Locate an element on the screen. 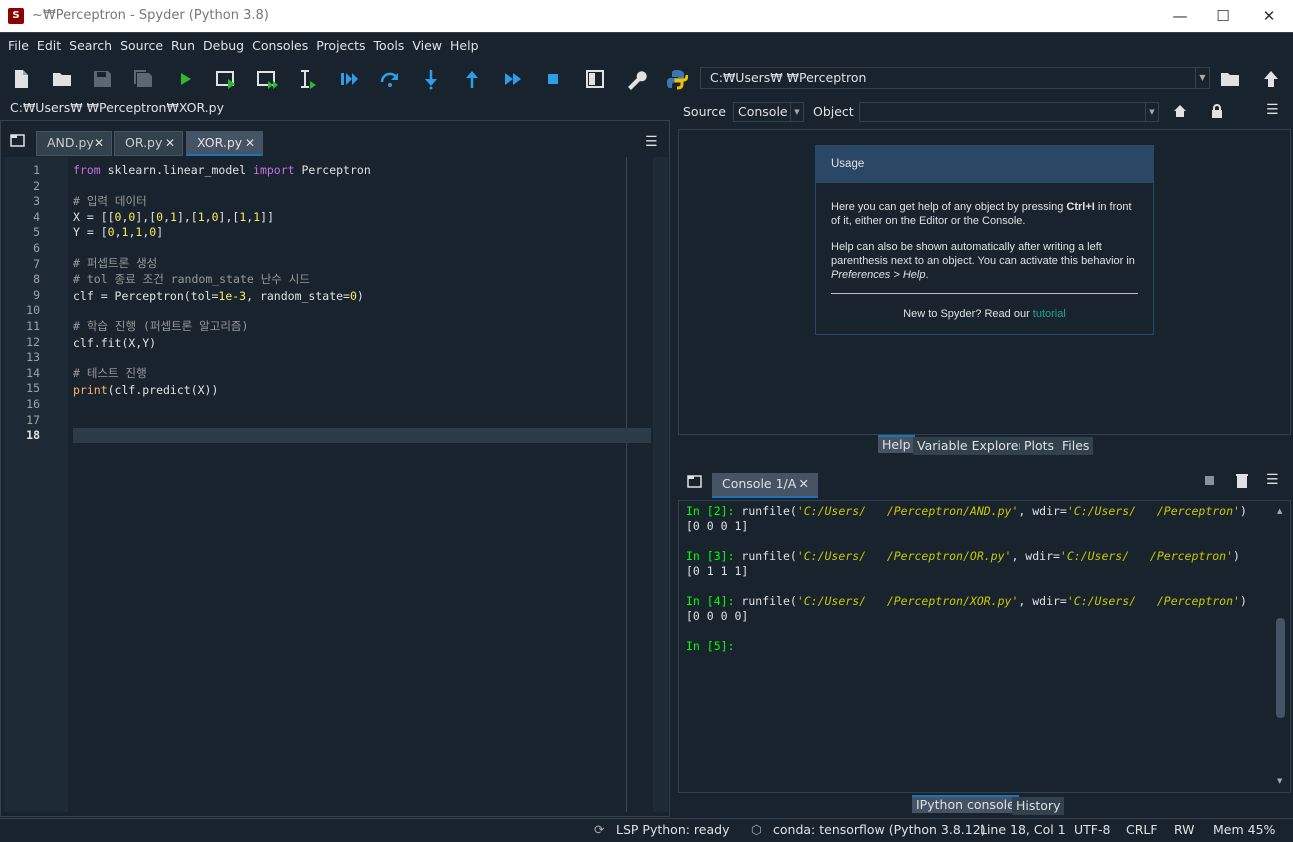 This screenshot has height=842, width=1293. source-combo: Console ▼ is located at coordinates (768, 112).